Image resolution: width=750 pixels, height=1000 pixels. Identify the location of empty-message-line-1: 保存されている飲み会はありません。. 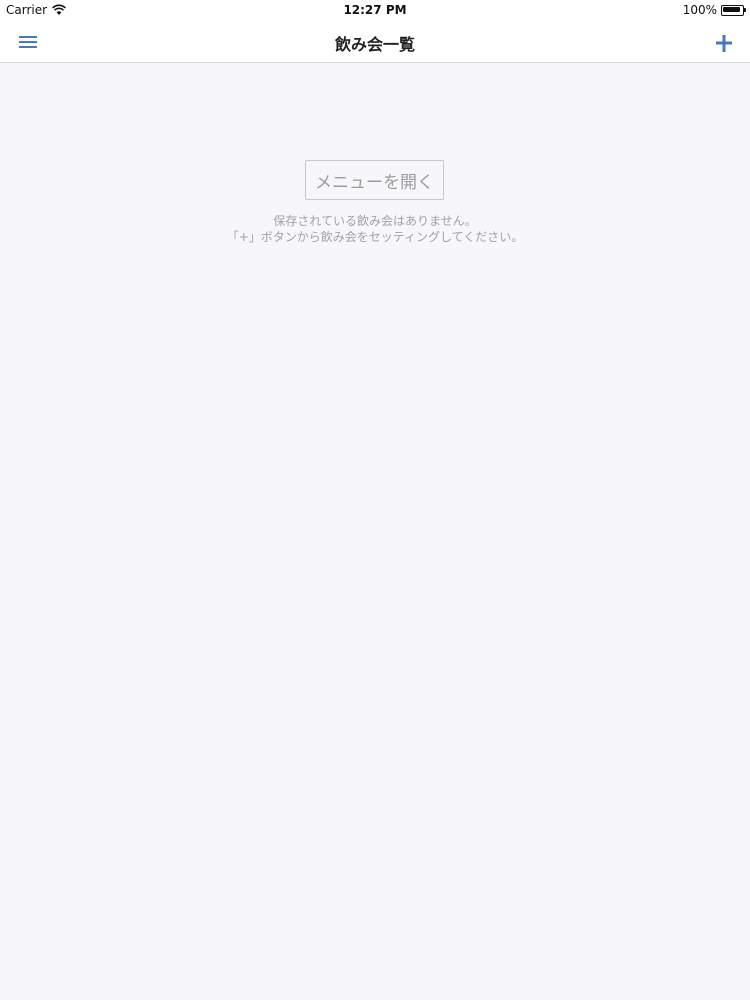
(375, 221).